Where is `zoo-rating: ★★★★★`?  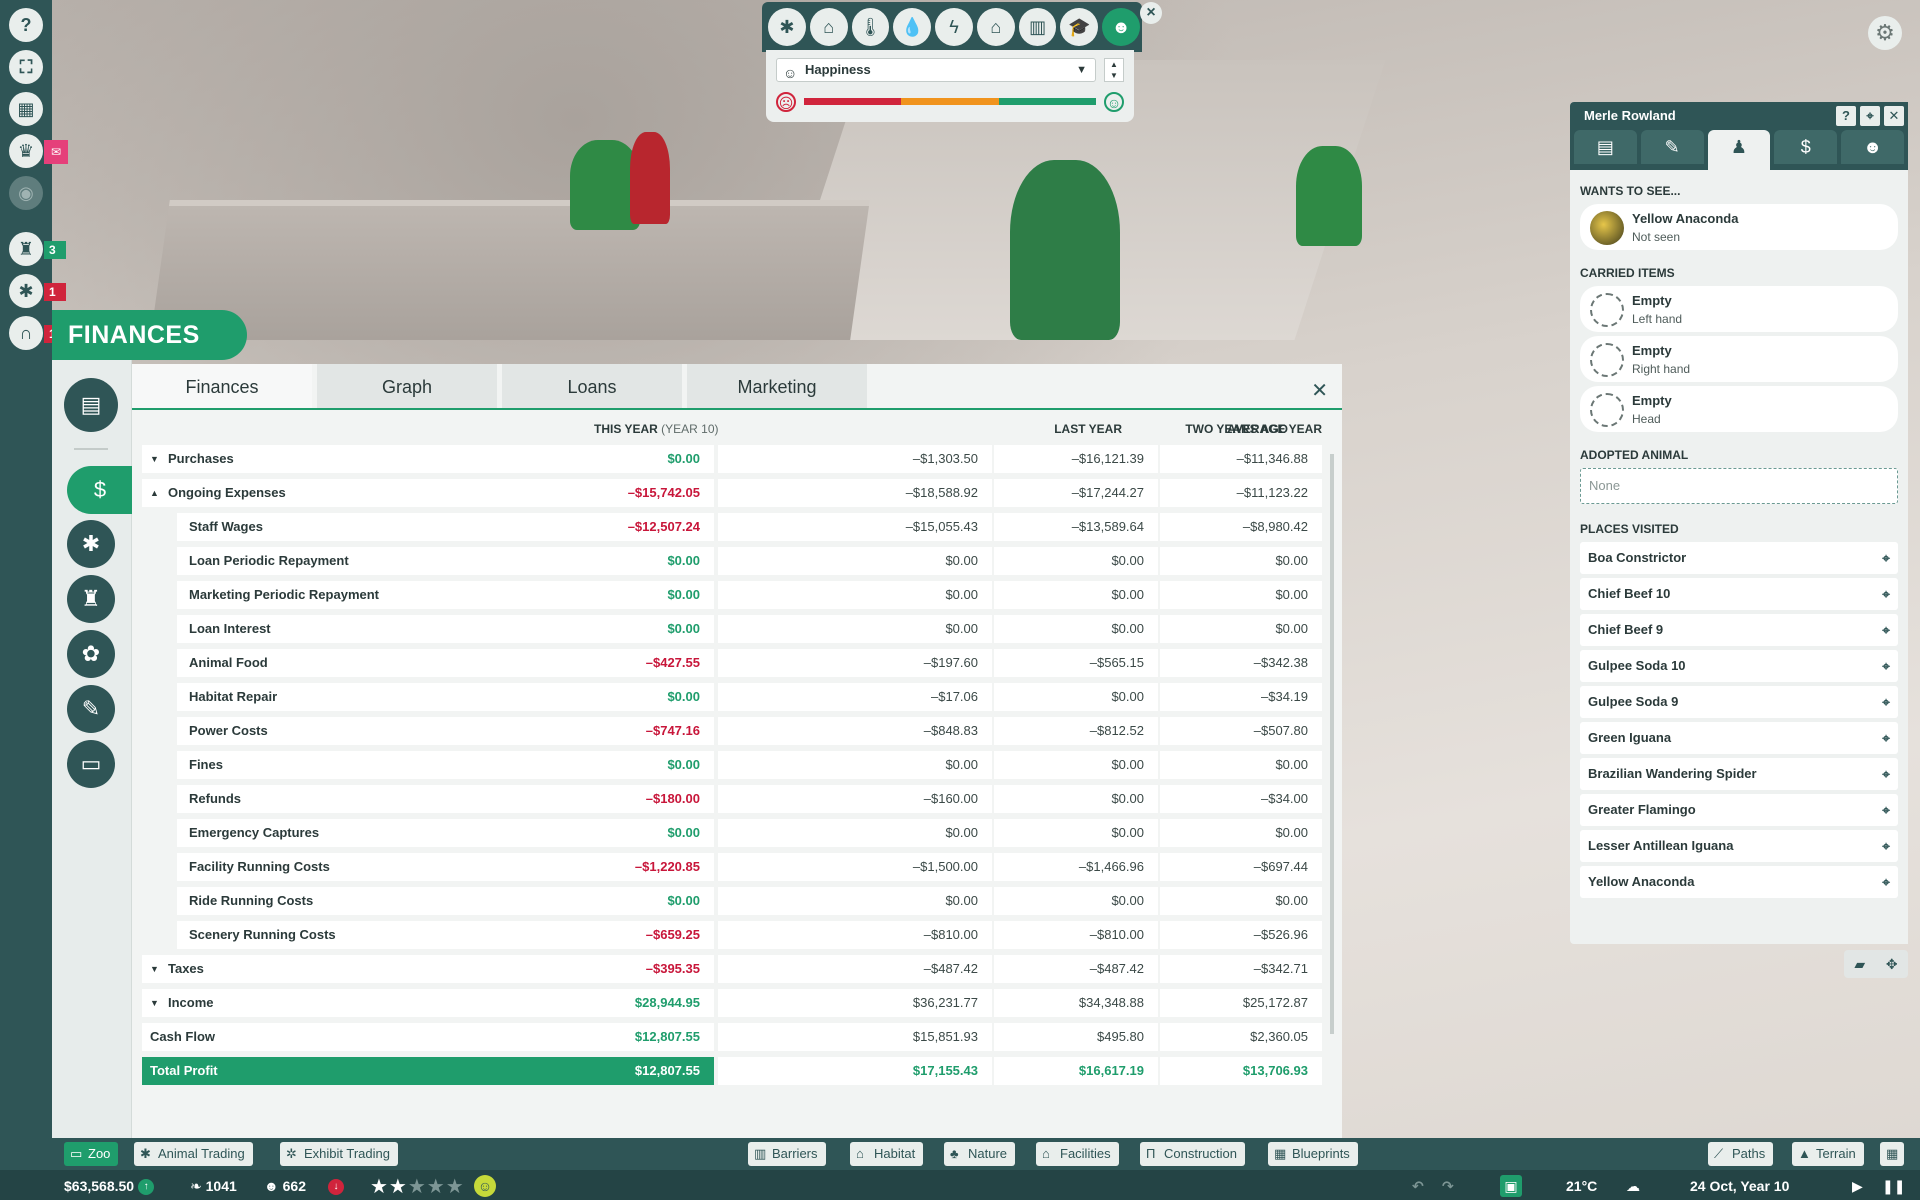
zoo-rating: ★★★★★ is located at coordinates (417, 1186).